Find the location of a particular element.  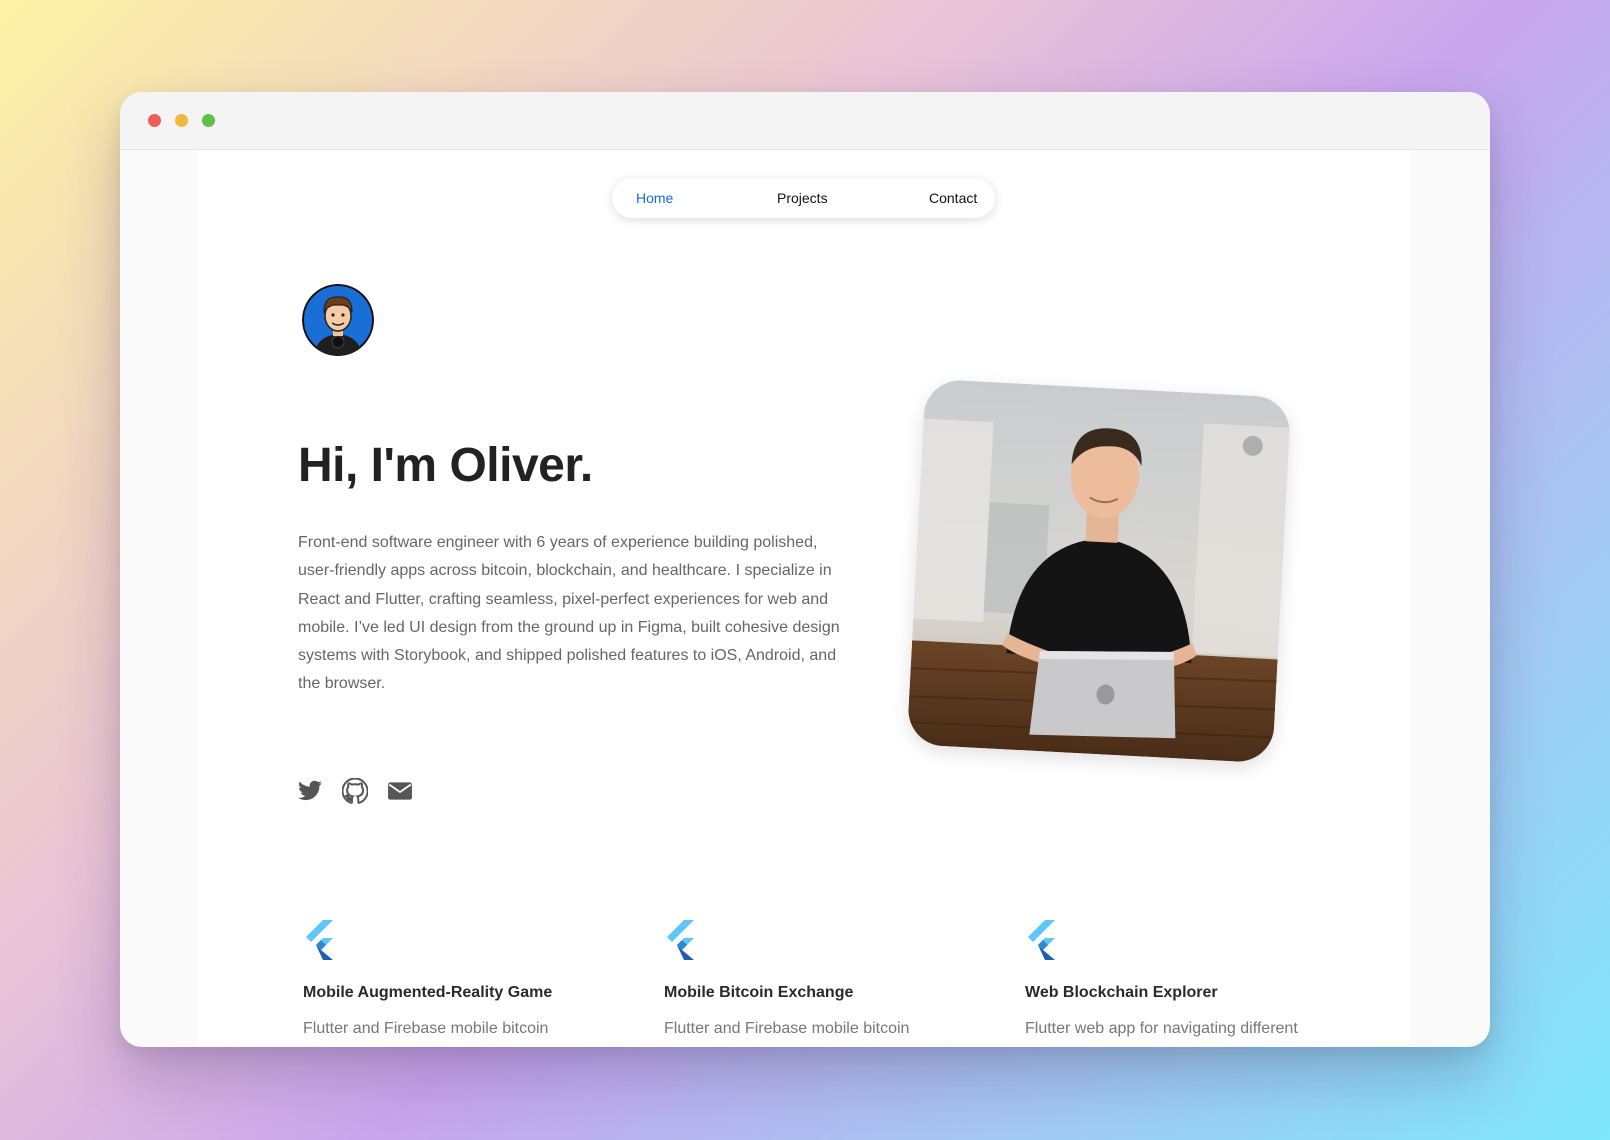

top-navigation: Home Projects Contact is located at coordinates (803, 198).